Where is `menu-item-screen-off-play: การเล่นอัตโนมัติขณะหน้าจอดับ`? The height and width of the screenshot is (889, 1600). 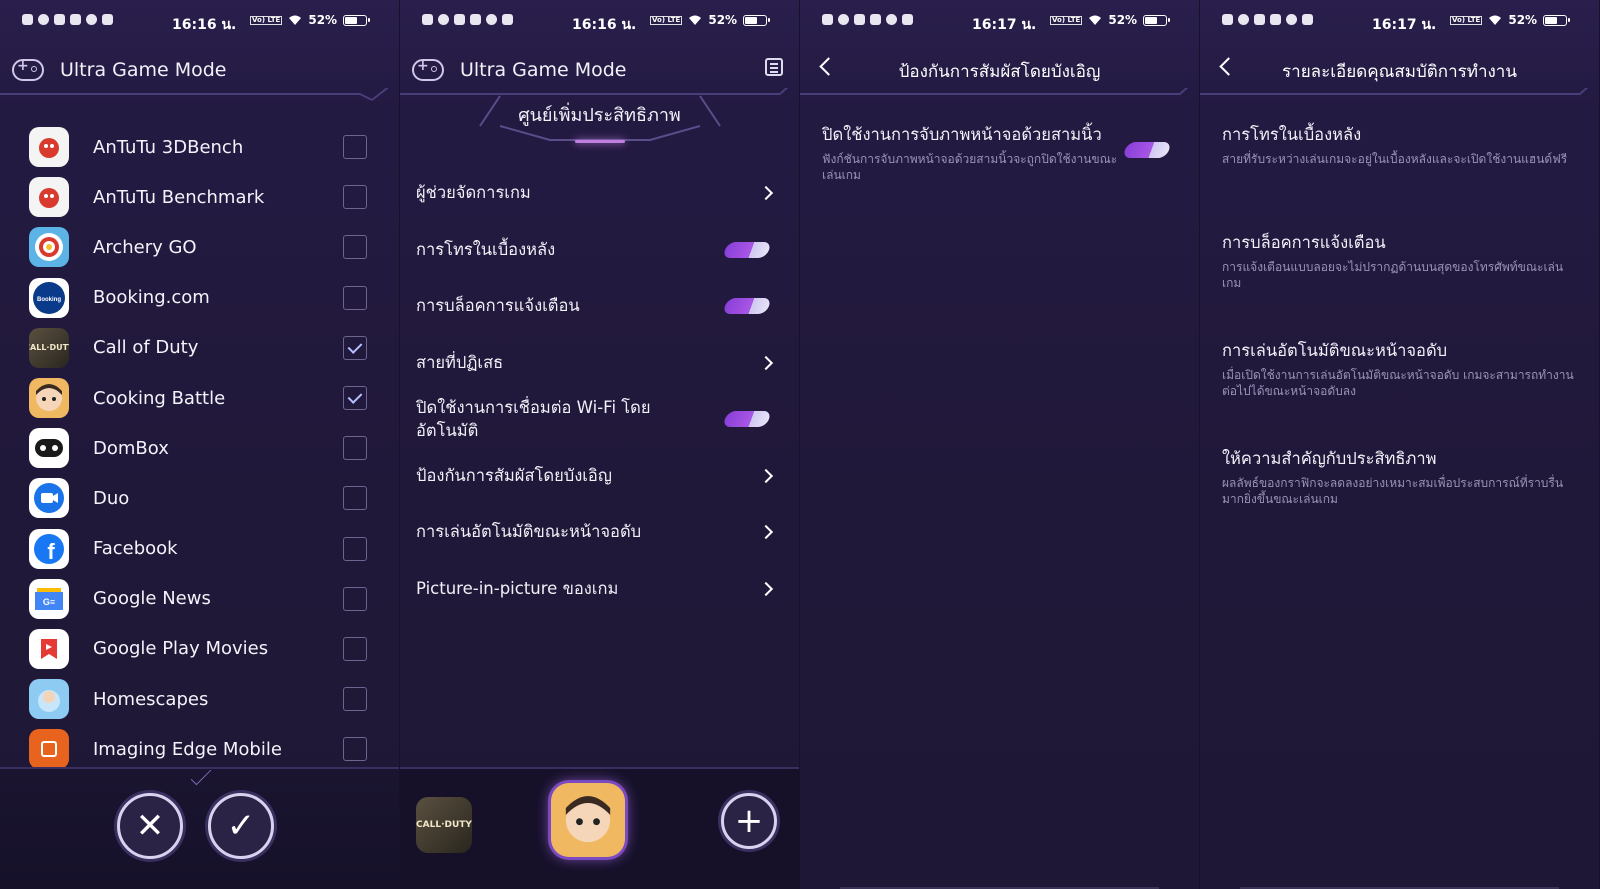 menu-item-screen-off-play: การเล่นอัตโนมัติขณะหน้าจอดับ is located at coordinates (599, 532).